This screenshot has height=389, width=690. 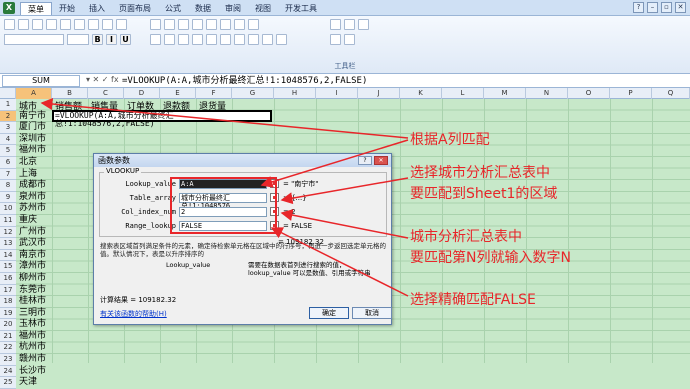 What do you see at coordinates (32, 325) in the screenshot?
I see `list-item: 玉林市` at bounding box center [32, 325].